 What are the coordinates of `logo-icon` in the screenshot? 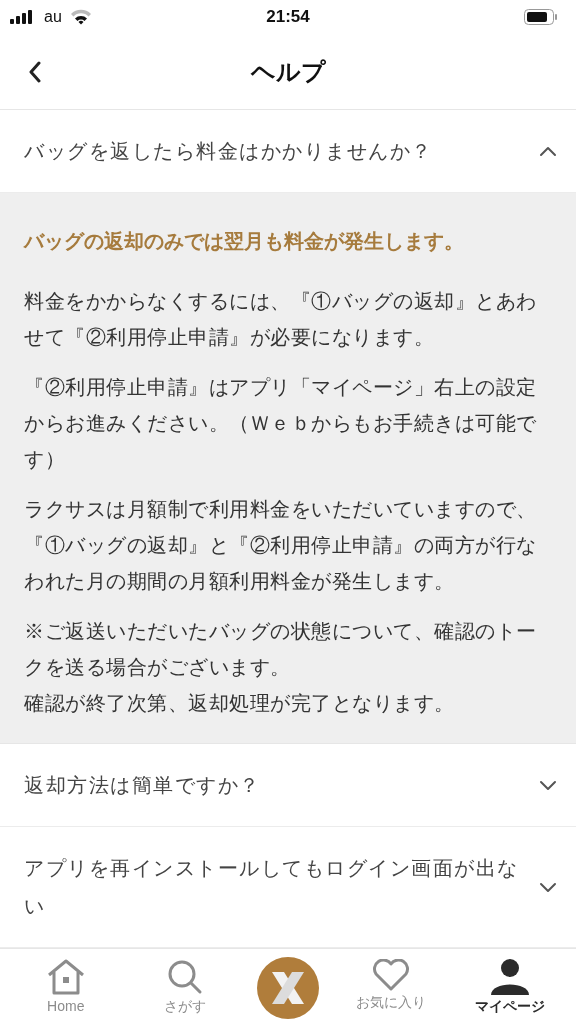 It's located at (288, 988).